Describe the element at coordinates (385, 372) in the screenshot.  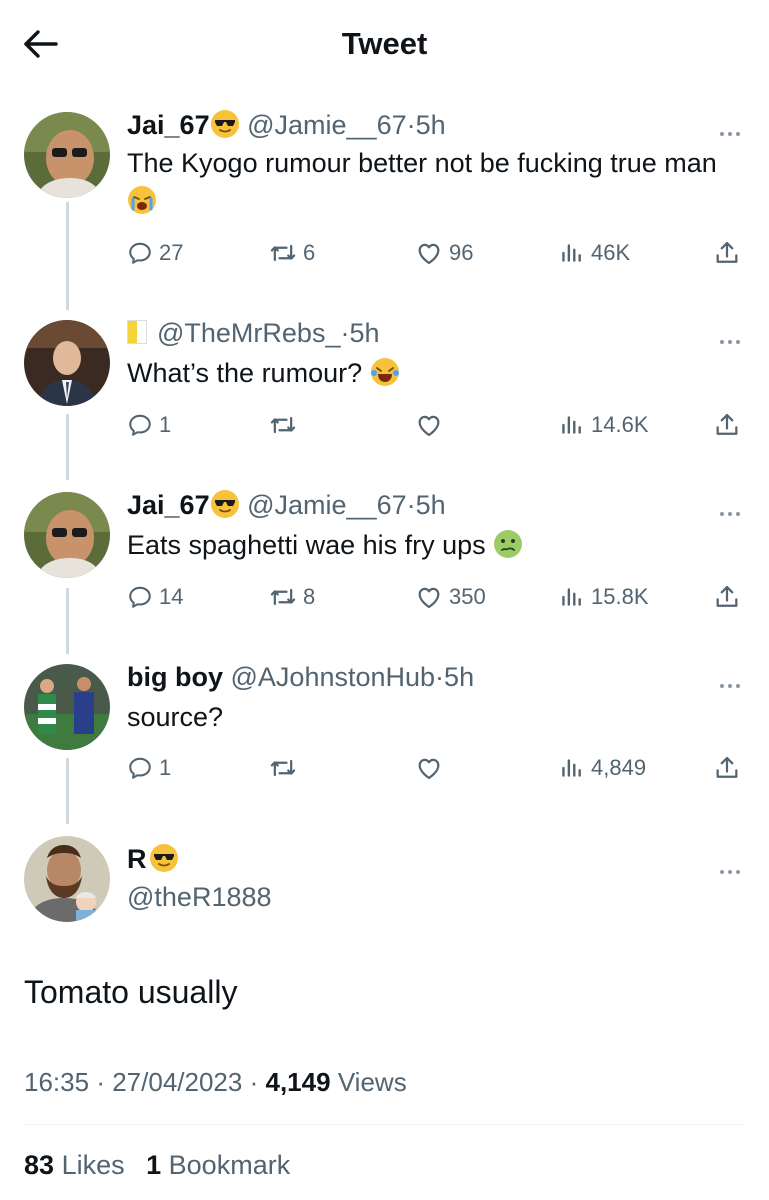
I see `tears-of-joy-emoji-icon` at that location.